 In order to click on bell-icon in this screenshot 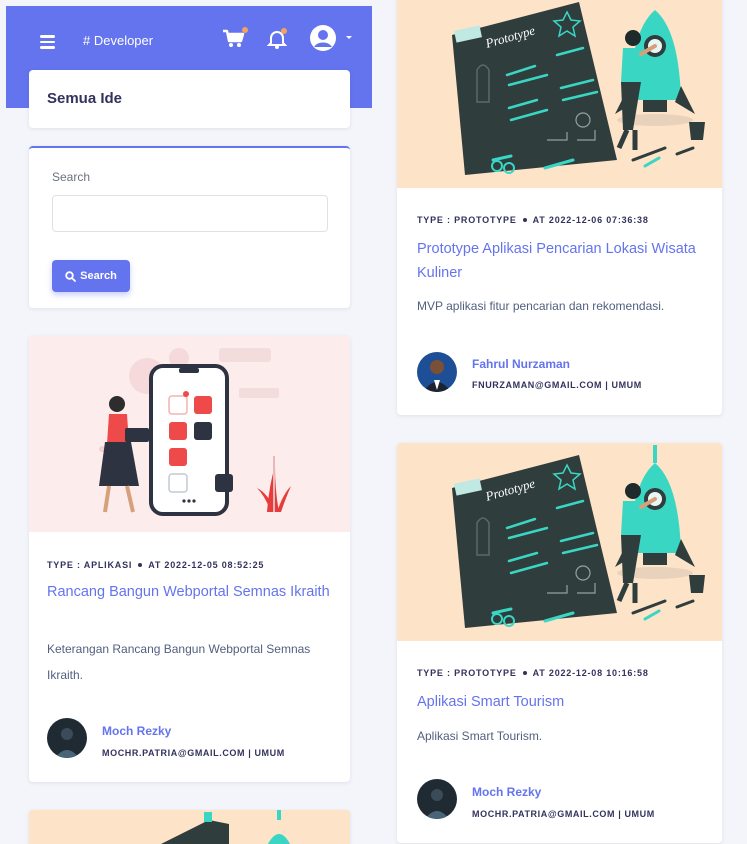, I will do `click(277, 39)`.